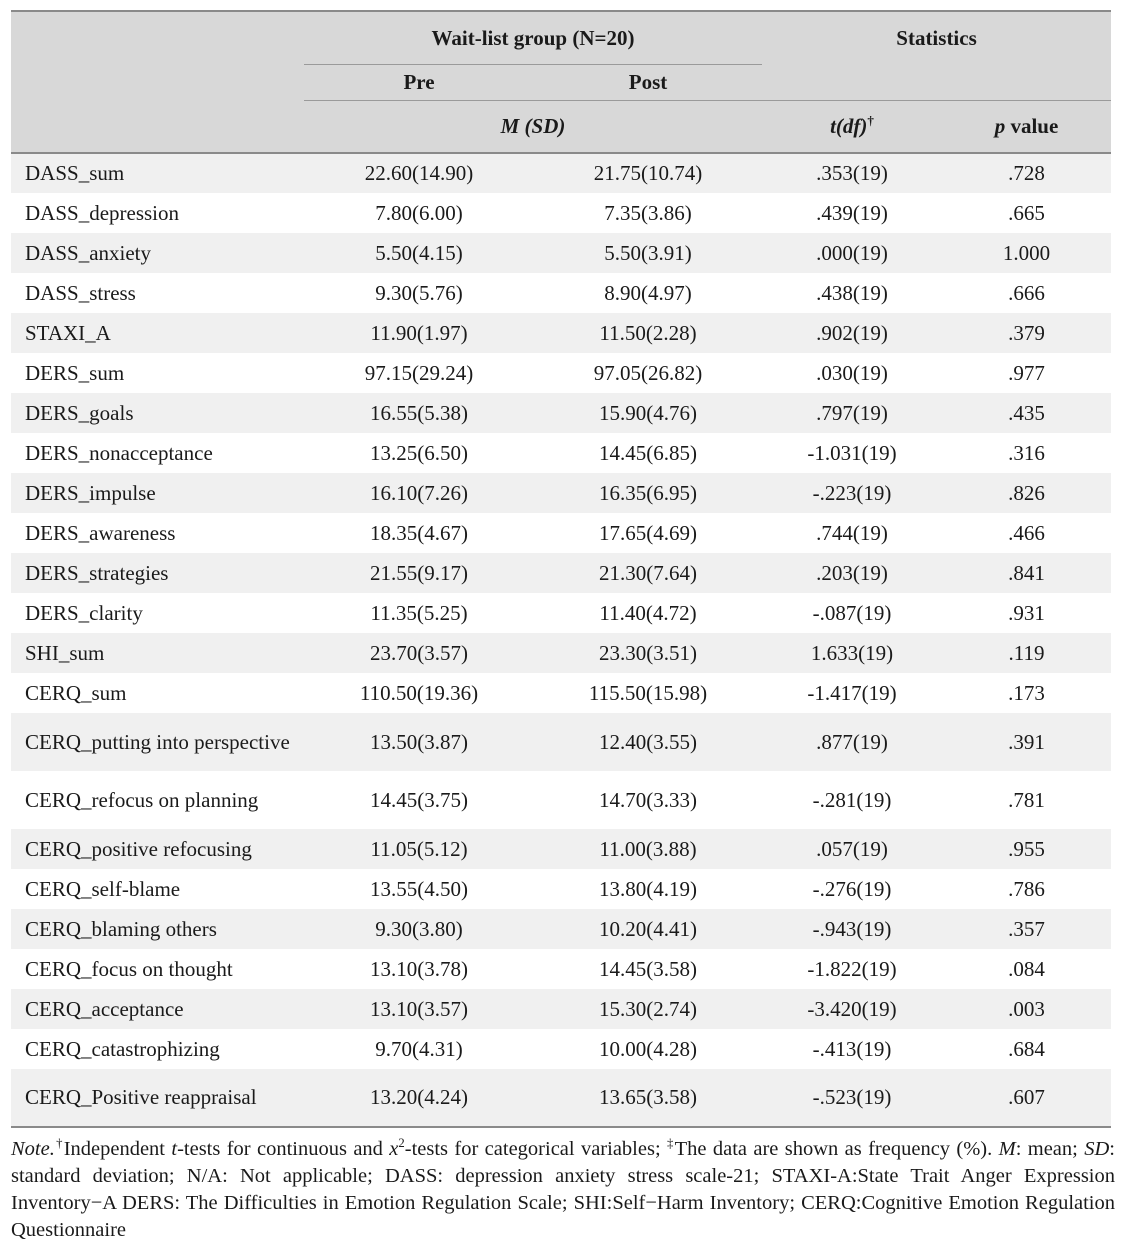  What do you see at coordinates (157, 849) in the screenshot?
I see `row-label-cell: CERQ_positive refocusing` at bounding box center [157, 849].